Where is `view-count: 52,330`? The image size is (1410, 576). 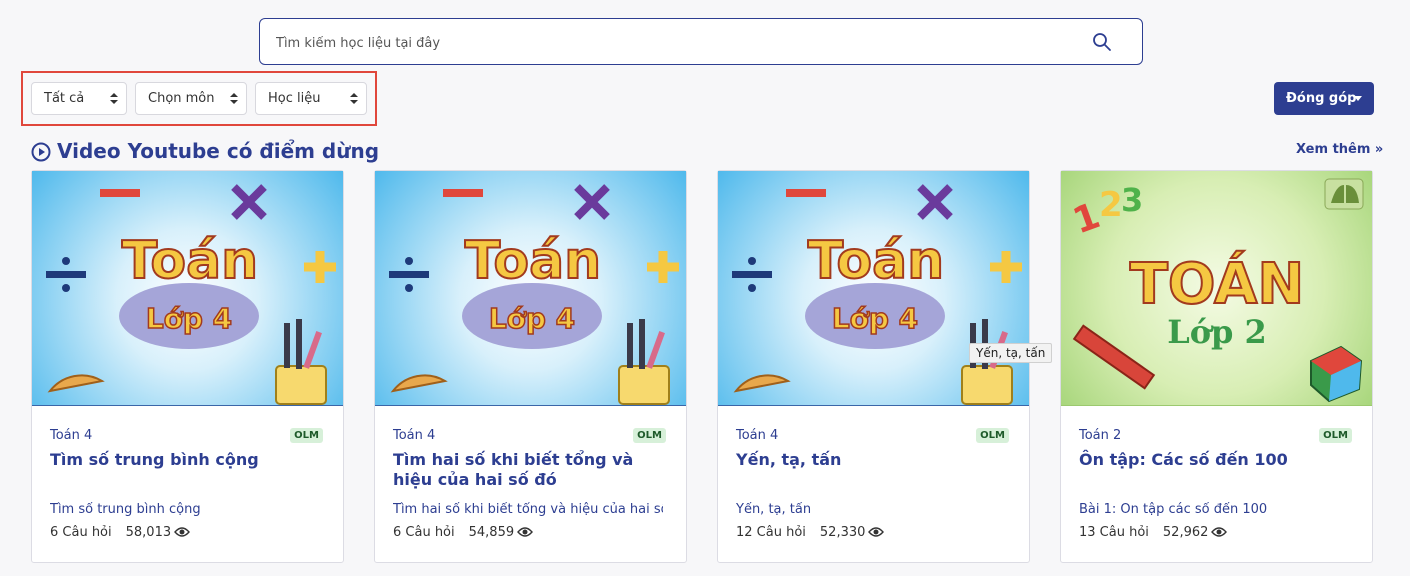 view-count: 52,330 is located at coordinates (842, 532).